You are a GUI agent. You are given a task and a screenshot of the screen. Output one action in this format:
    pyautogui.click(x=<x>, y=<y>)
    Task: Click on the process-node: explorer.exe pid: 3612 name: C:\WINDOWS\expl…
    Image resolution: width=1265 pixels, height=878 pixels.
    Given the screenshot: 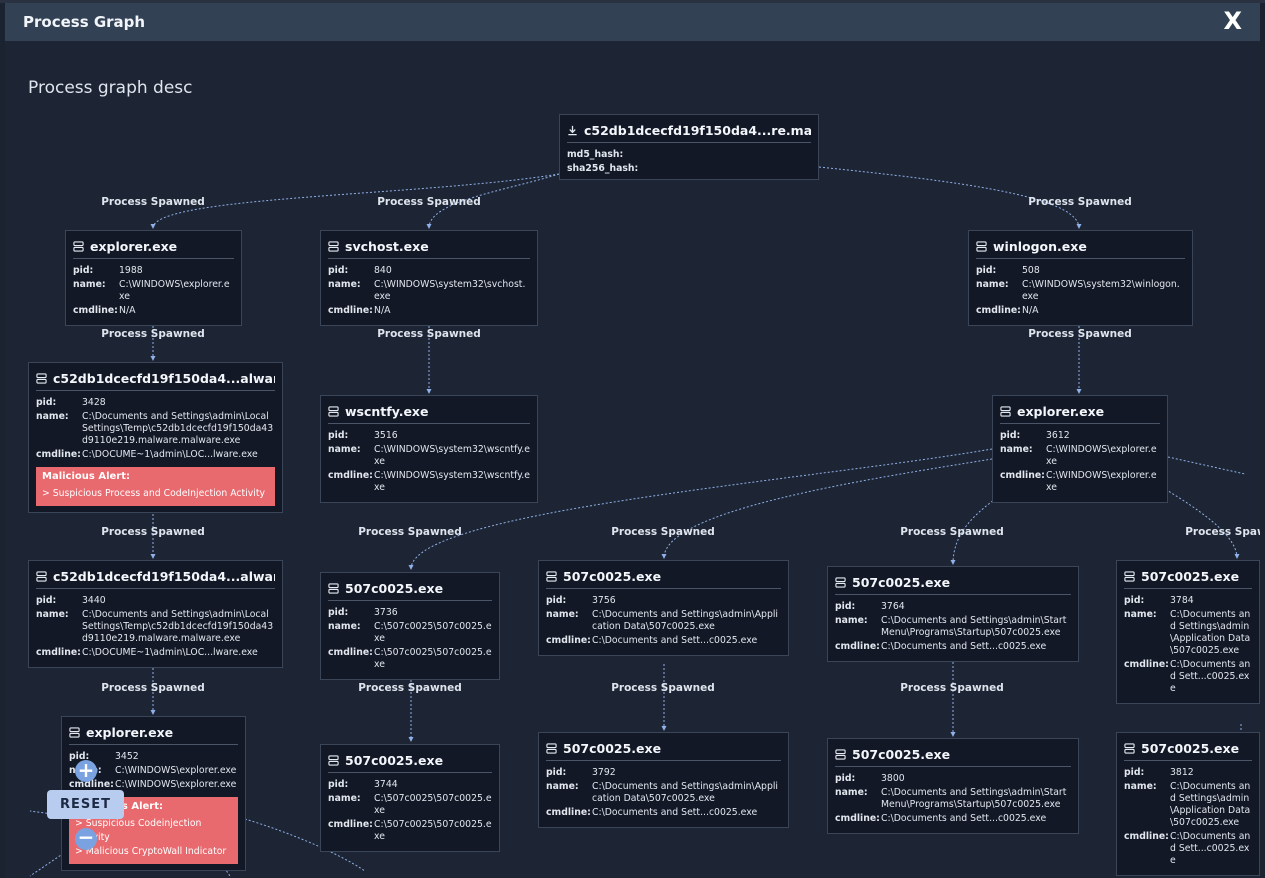 What is the action you would take?
    pyautogui.click(x=1080, y=449)
    